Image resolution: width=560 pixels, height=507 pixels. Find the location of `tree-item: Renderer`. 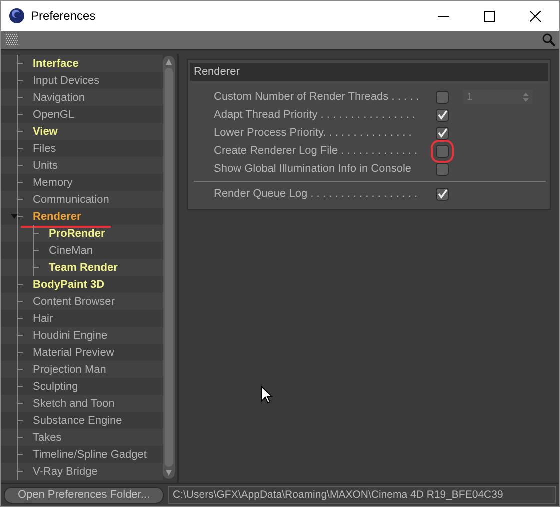

tree-item: Renderer is located at coordinates (57, 216).